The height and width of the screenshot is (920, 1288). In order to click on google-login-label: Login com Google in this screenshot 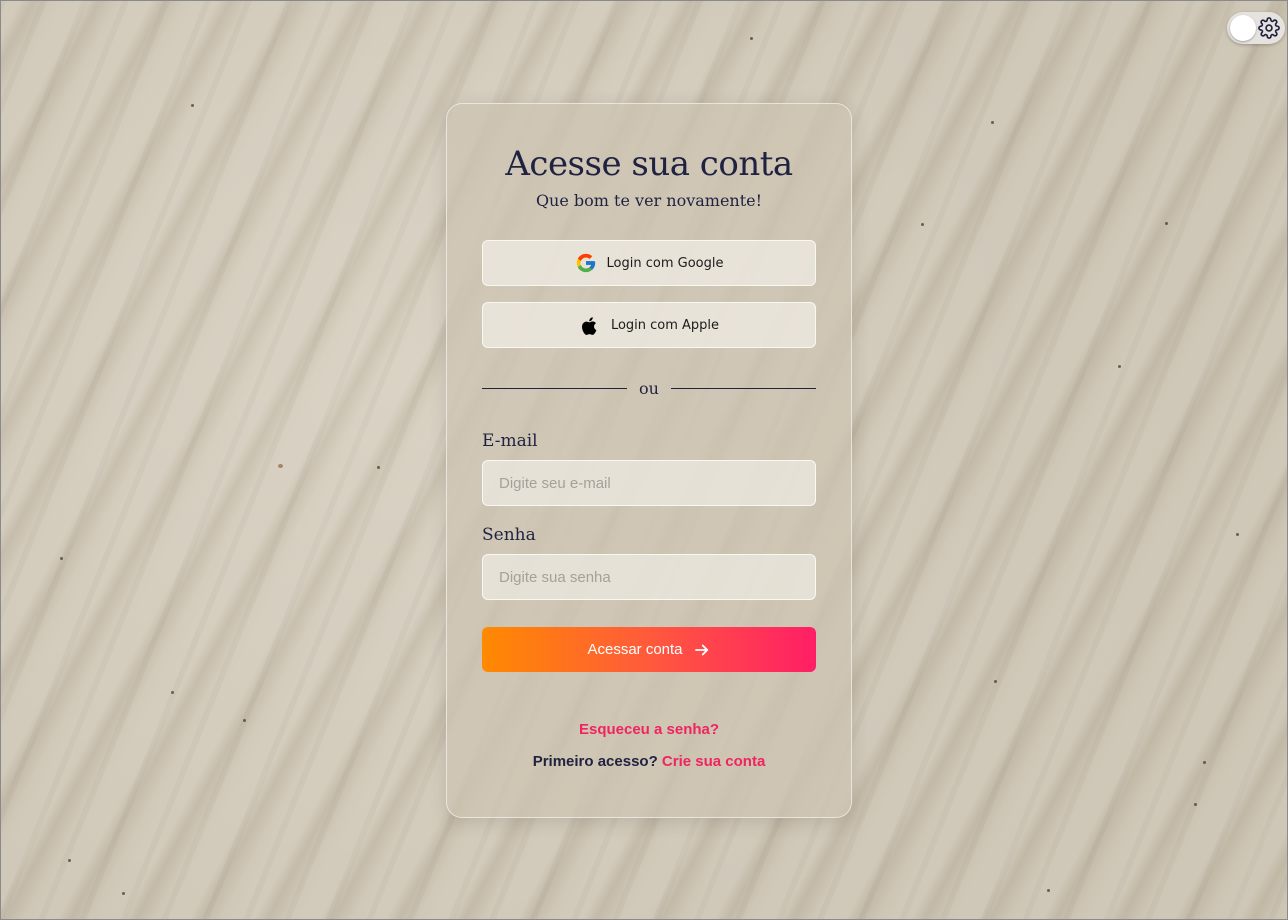, I will do `click(665, 263)`.